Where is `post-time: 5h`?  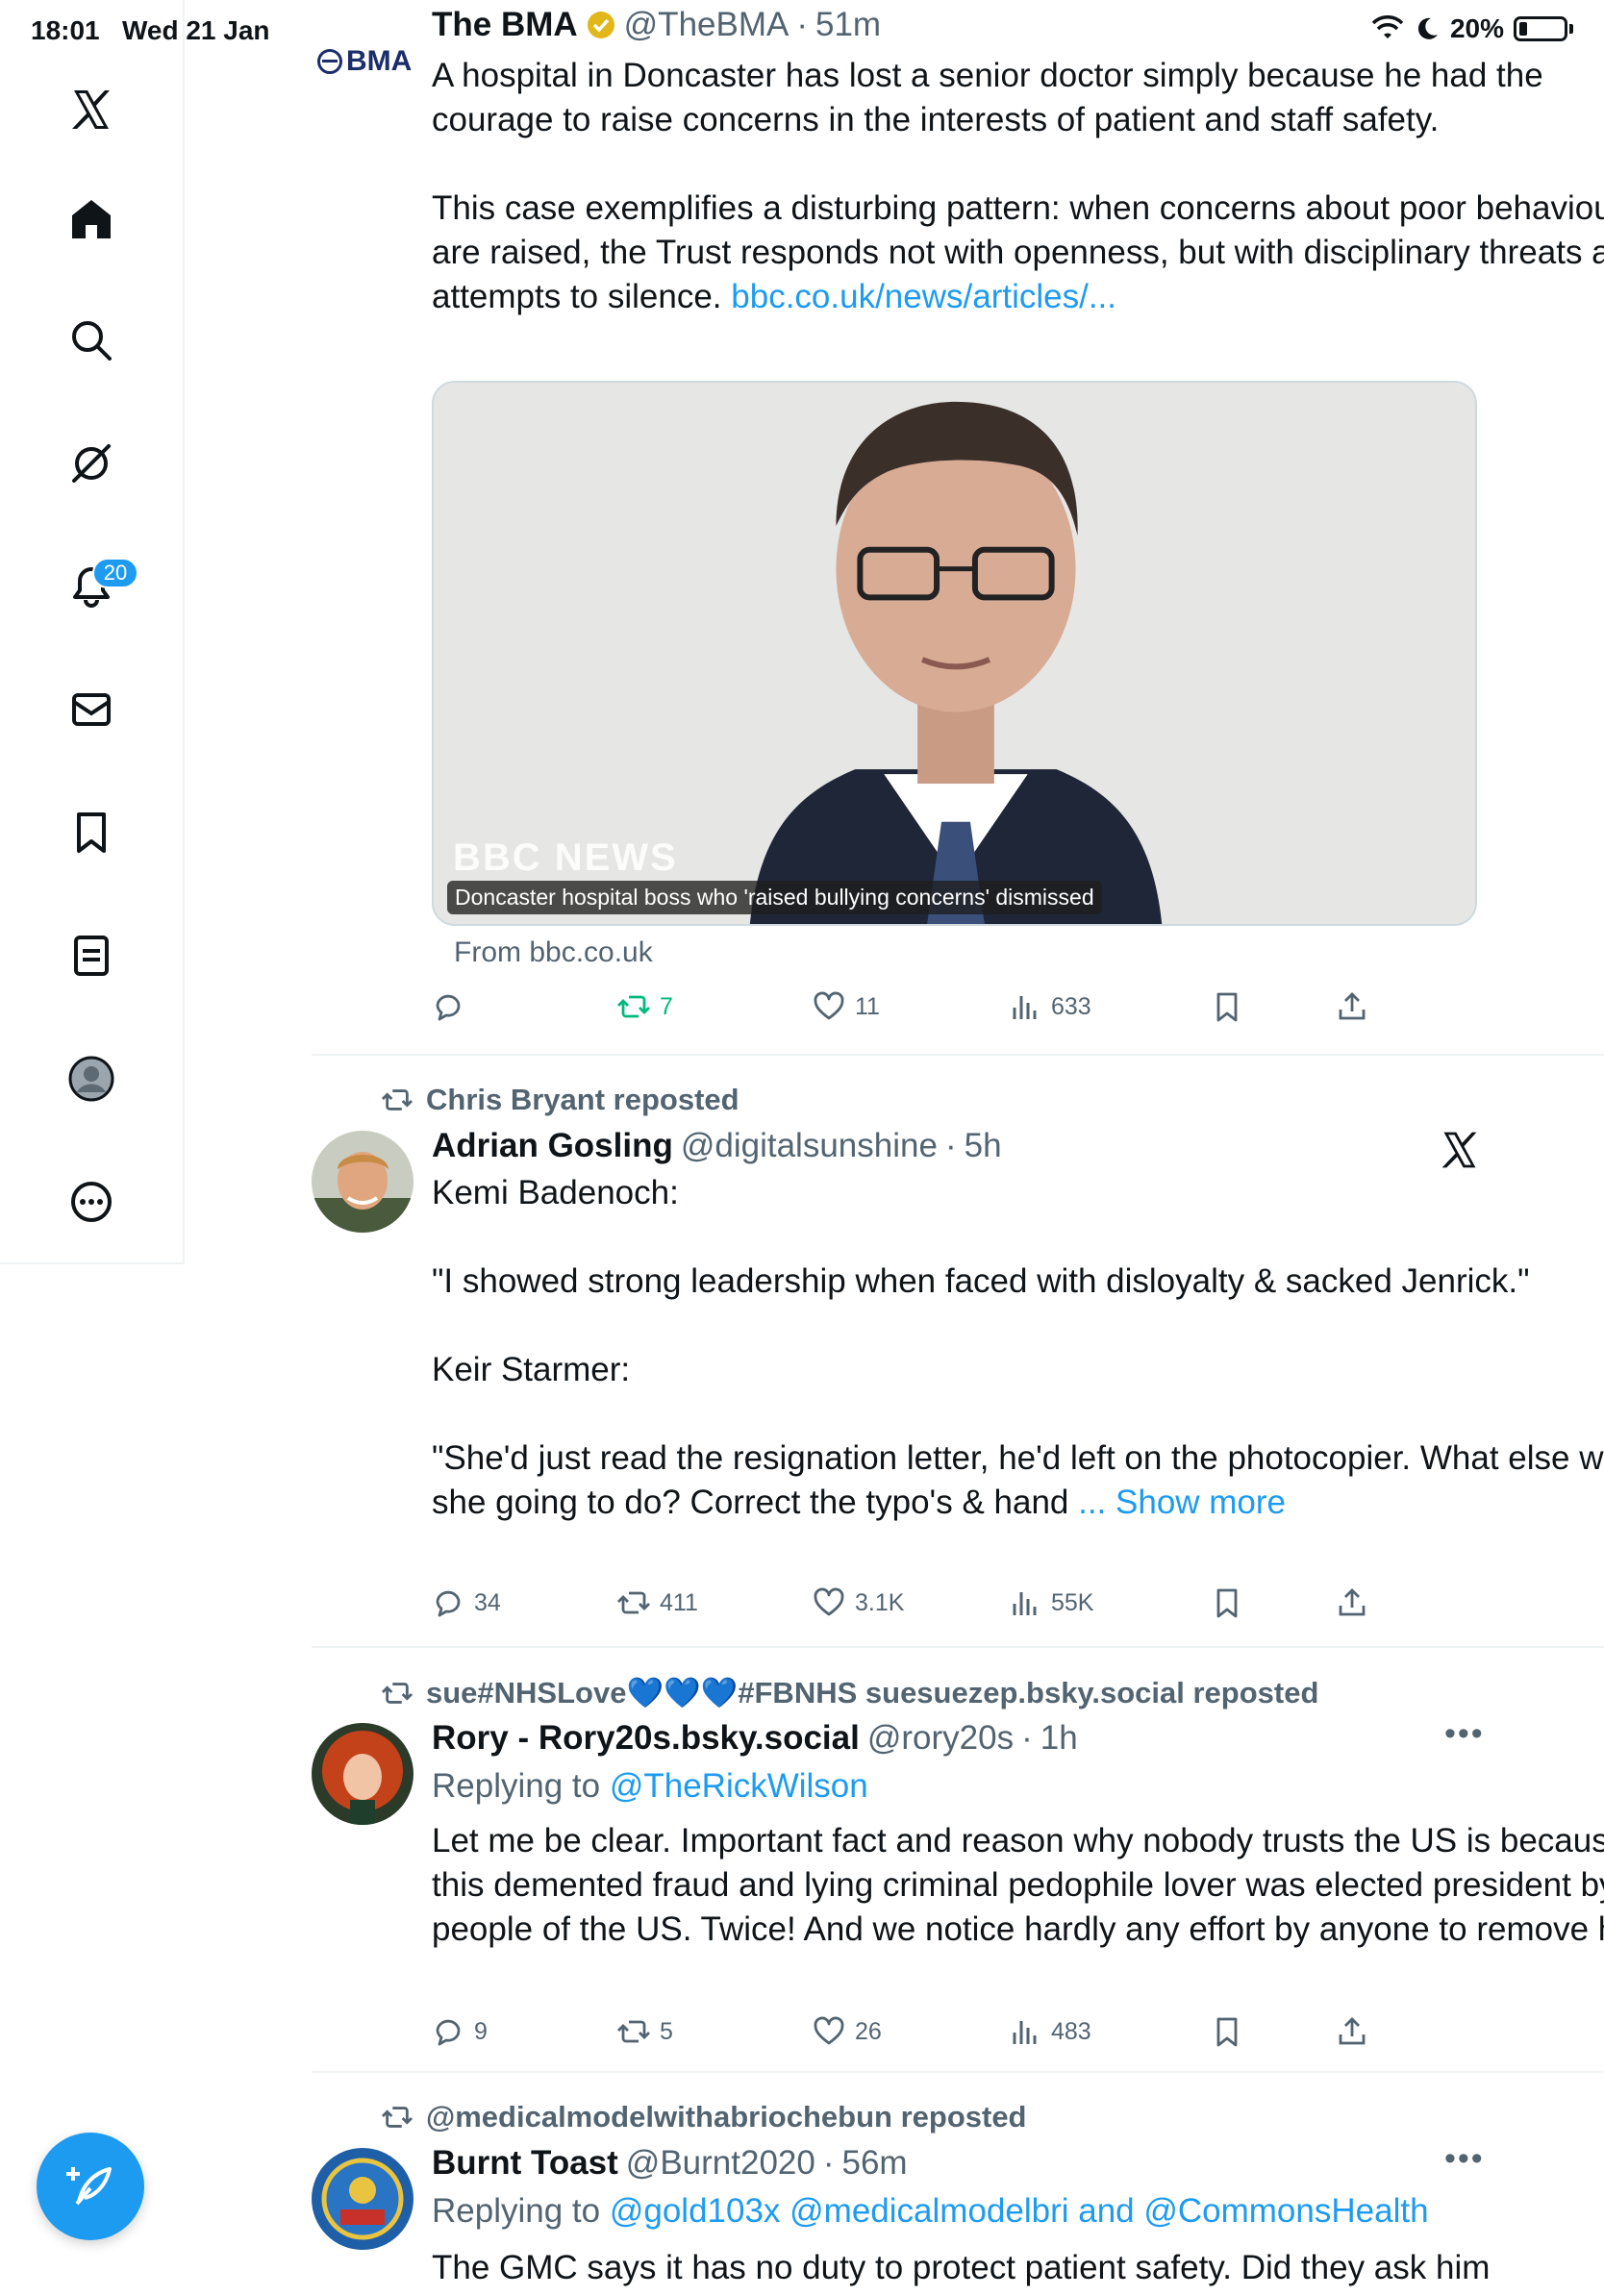 post-time: 5h is located at coordinates (983, 1146).